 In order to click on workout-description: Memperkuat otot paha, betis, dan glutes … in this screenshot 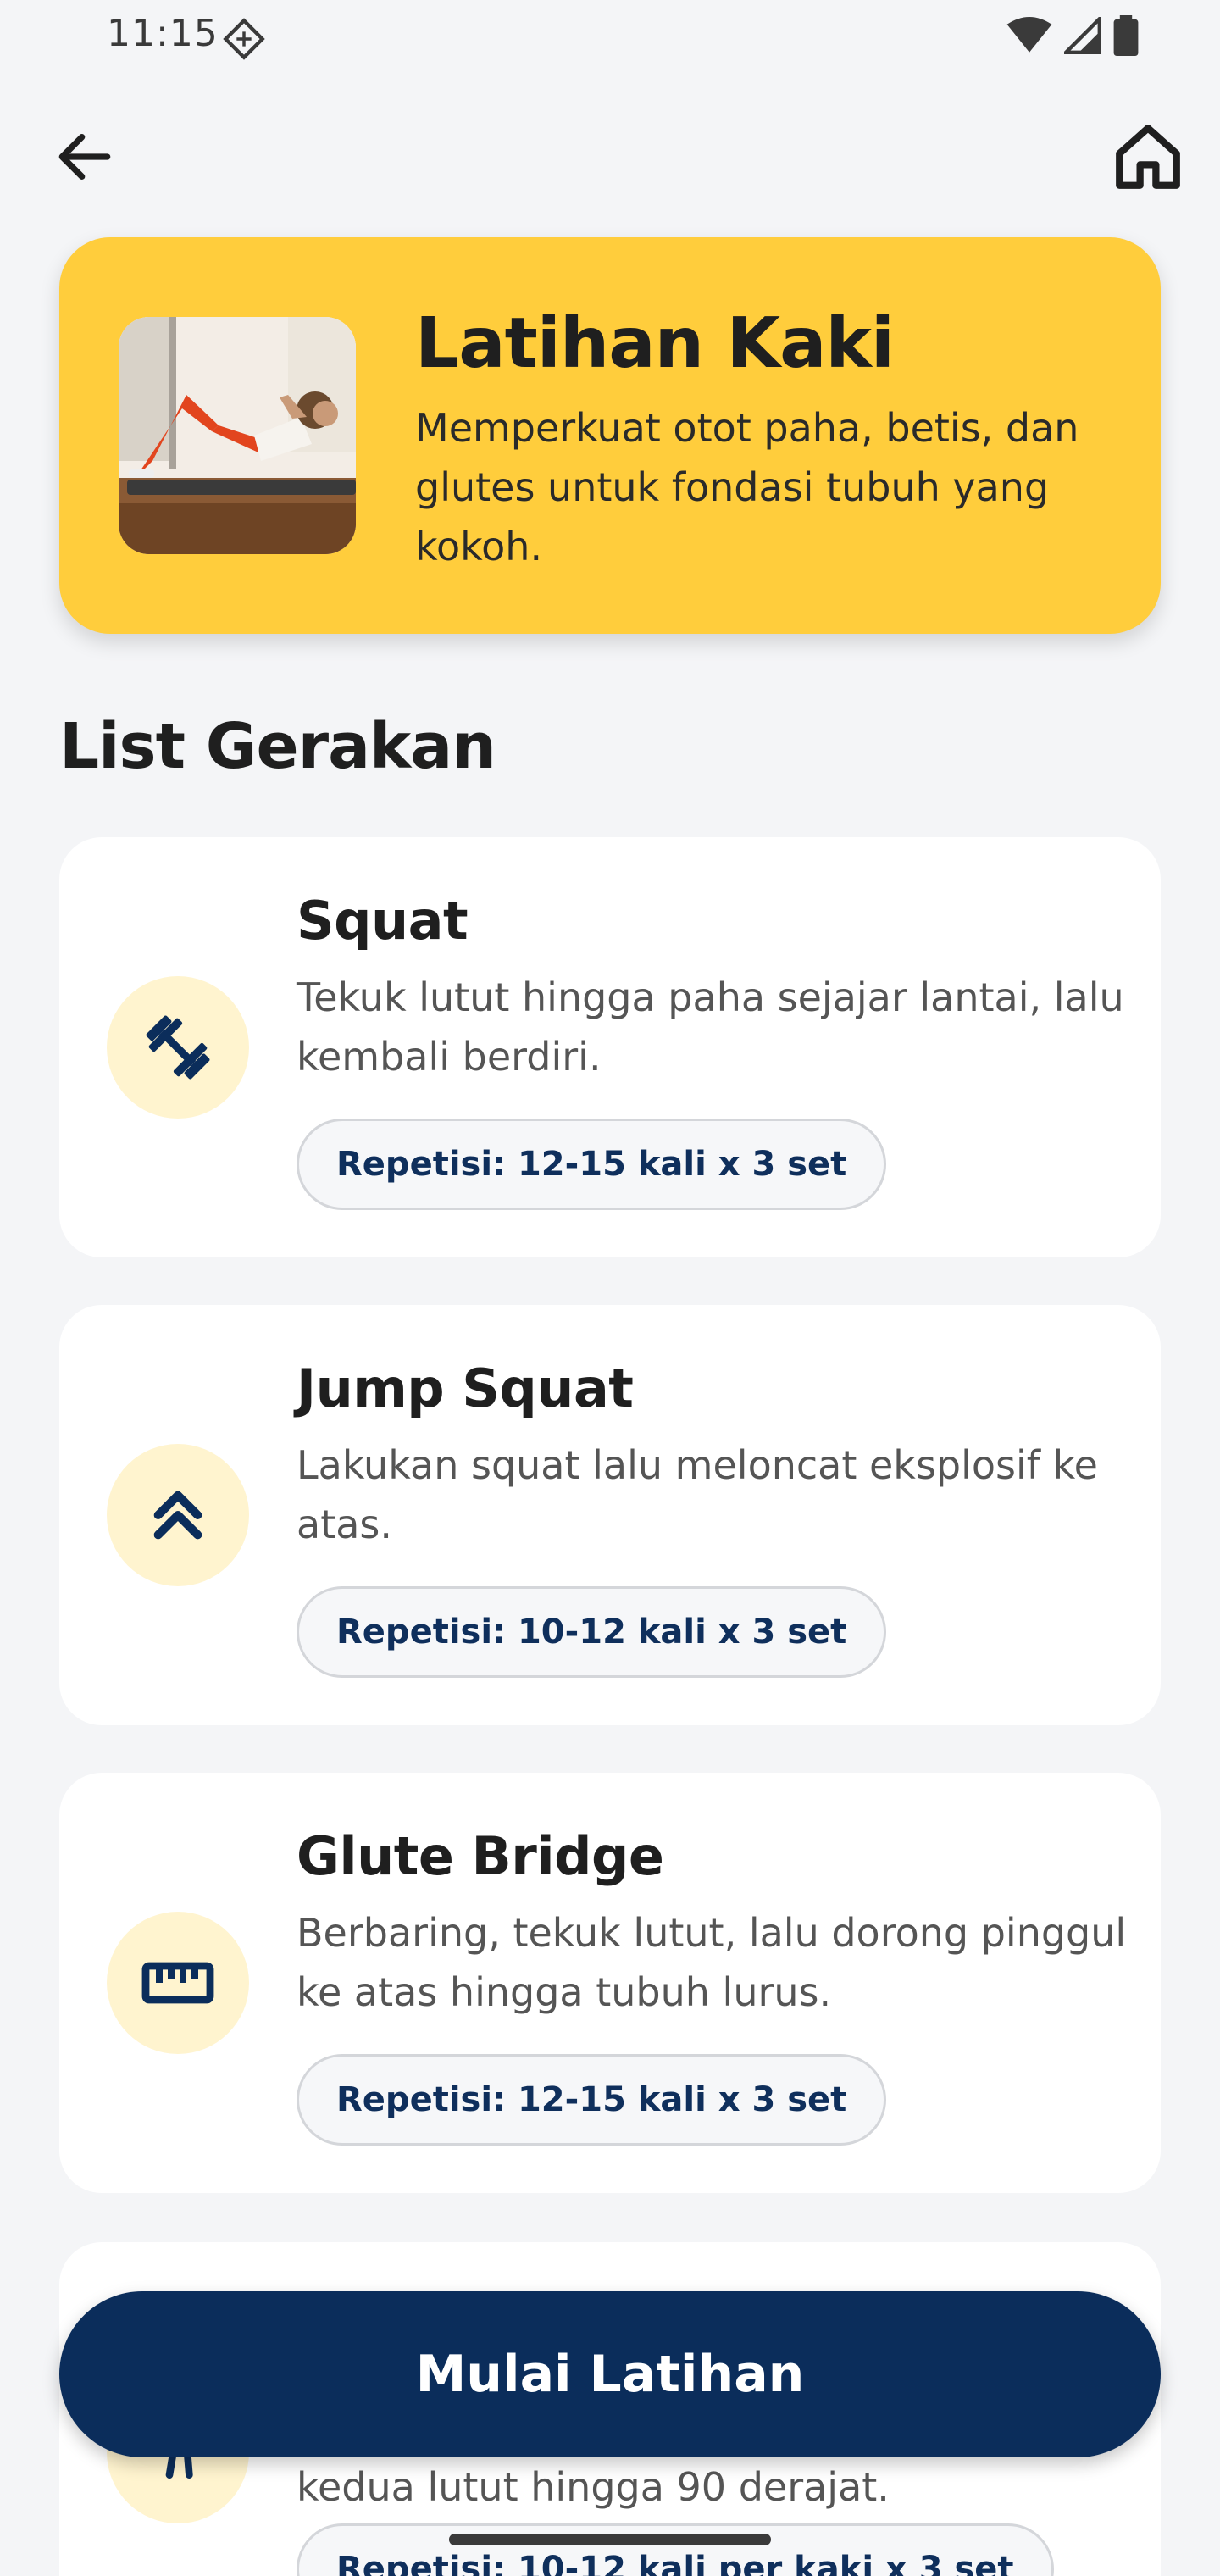, I will do `click(747, 487)`.